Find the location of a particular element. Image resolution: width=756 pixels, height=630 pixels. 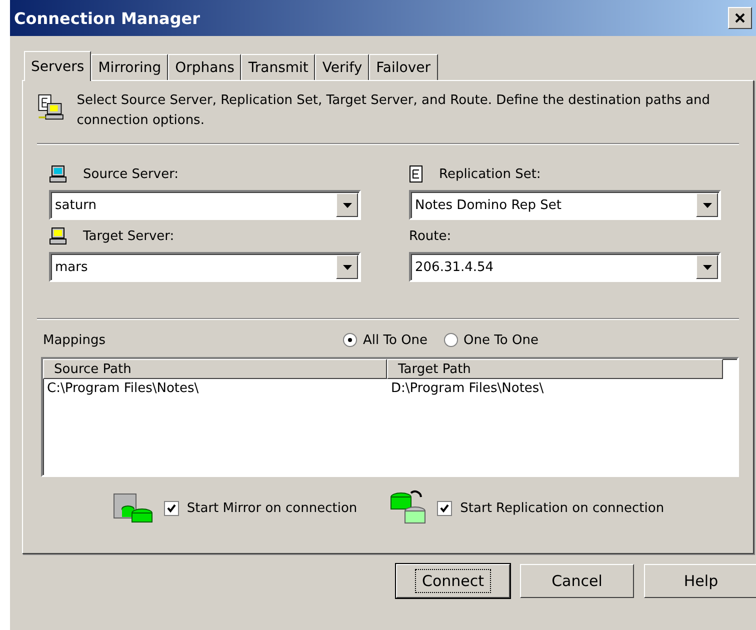

tab: Orphans is located at coordinates (205, 67).